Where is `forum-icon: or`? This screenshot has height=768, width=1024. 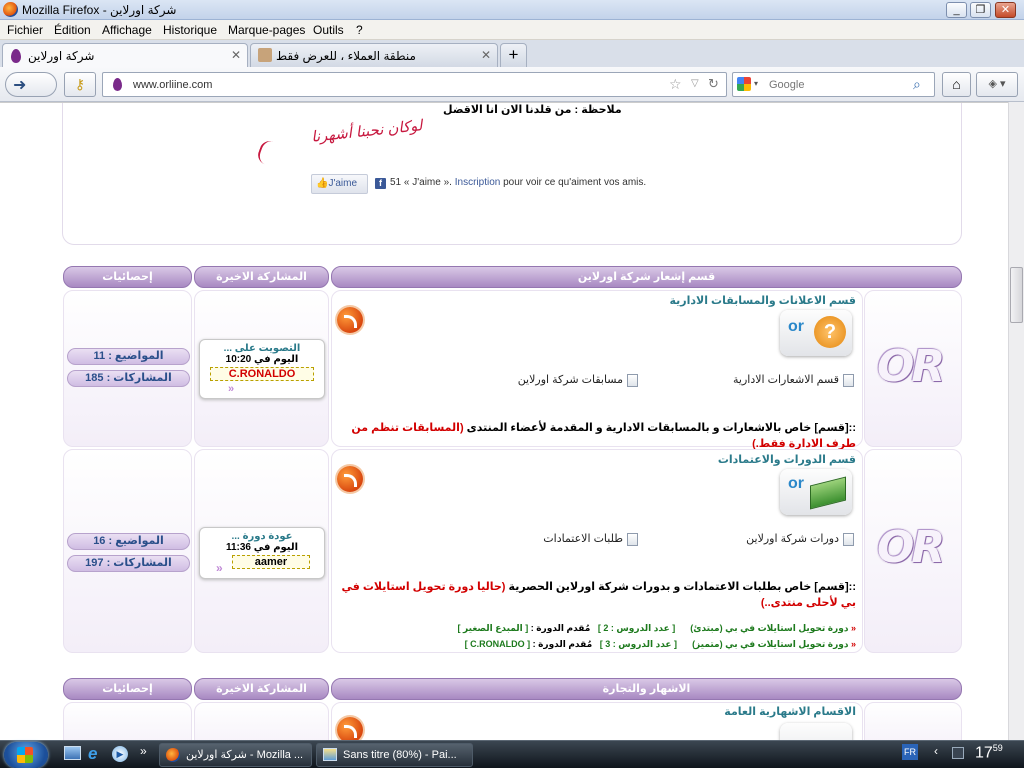
forum-icon: or is located at coordinates (816, 492).